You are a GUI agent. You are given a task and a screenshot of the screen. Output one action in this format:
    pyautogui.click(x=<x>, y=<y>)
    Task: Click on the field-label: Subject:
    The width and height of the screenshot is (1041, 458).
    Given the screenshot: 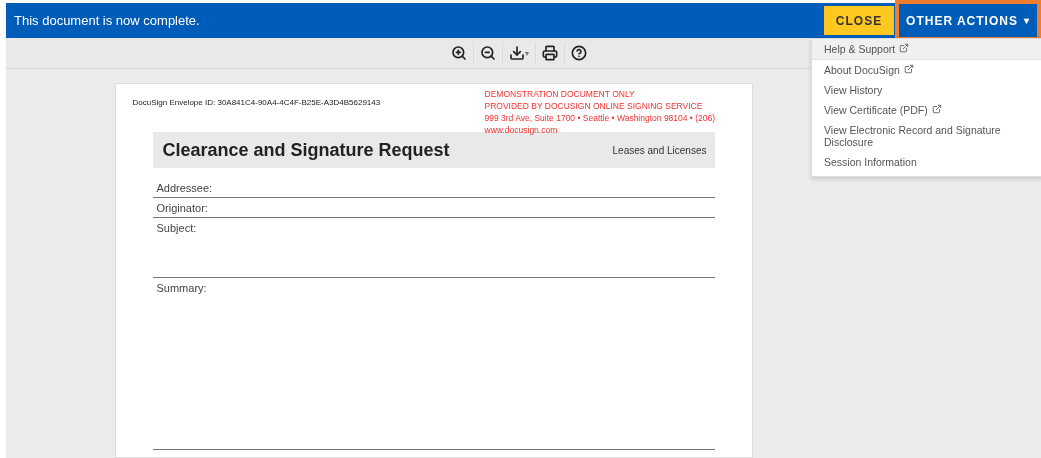 What is the action you would take?
    pyautogui.click(x=176, y=228)
    